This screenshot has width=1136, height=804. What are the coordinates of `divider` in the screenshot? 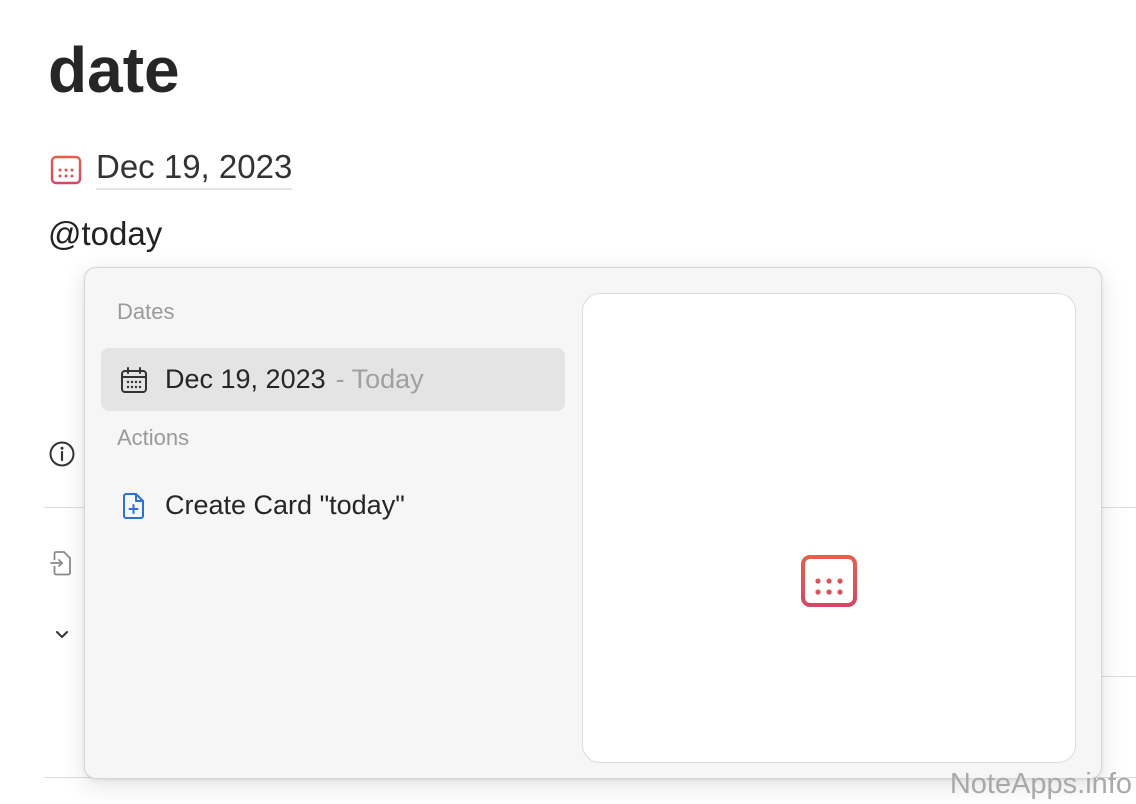 It's located at (1118, 676).